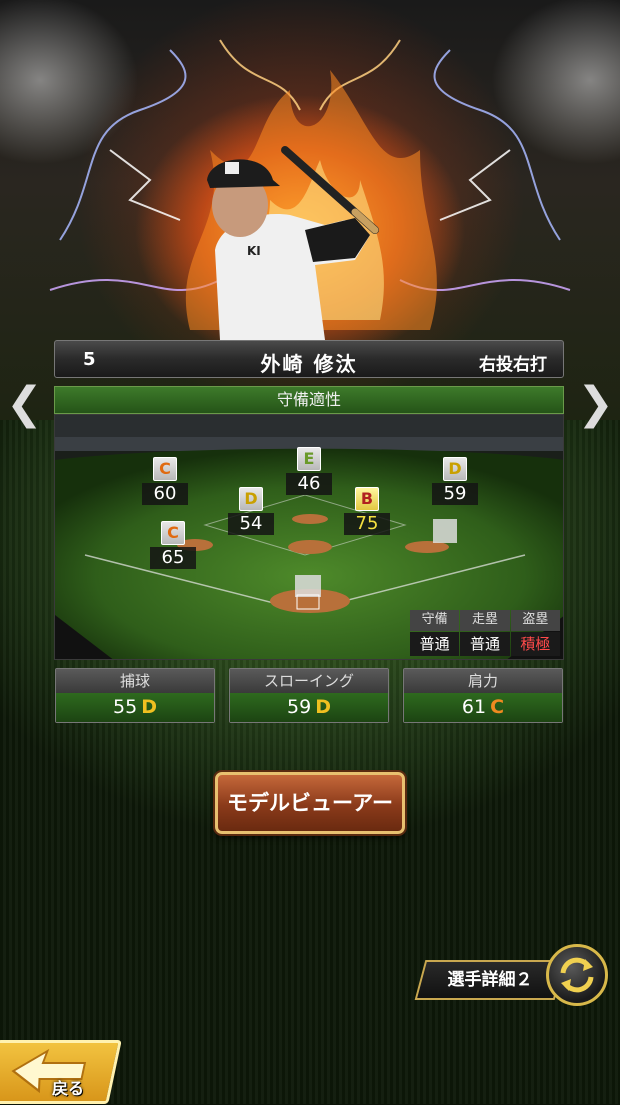 The width and height of the screenshot is (620, 1105). I want to click on position-value: 60, so click(165, 494).